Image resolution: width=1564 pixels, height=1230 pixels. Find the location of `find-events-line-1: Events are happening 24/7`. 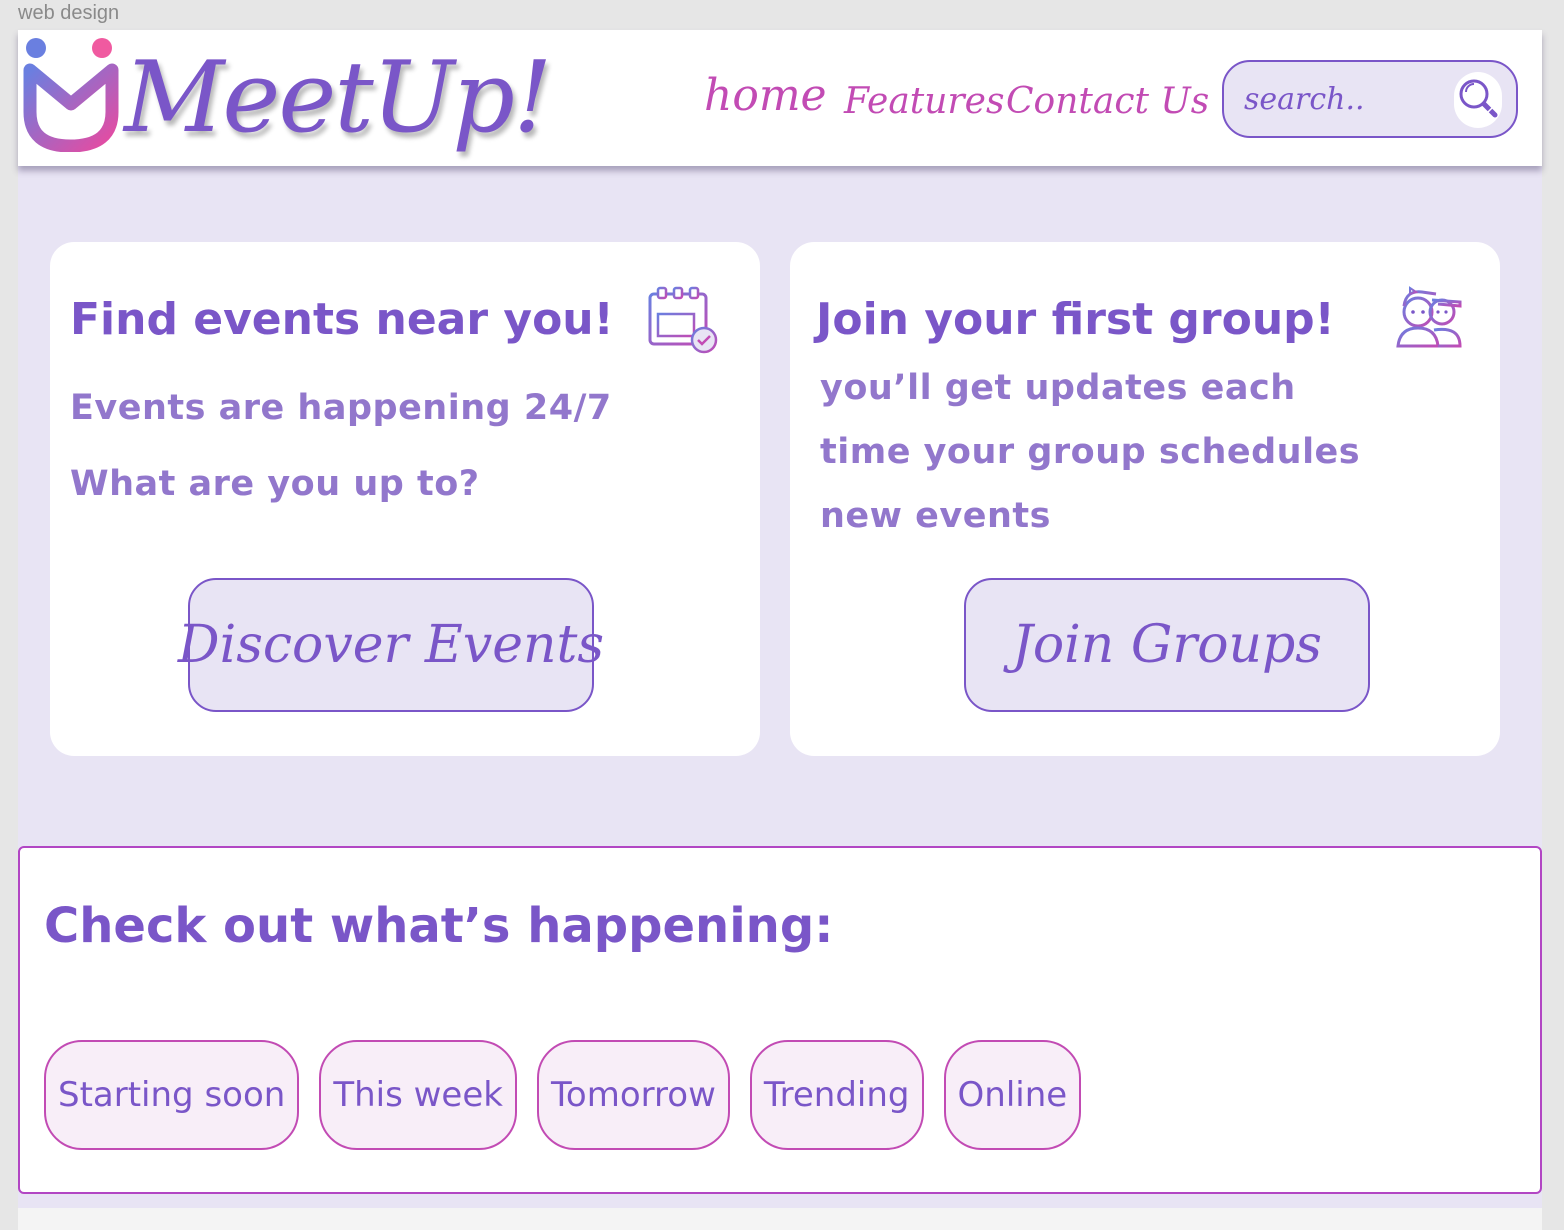

find-events-line-1: Events are happening 24/7 is located at coordinates (341, 408).